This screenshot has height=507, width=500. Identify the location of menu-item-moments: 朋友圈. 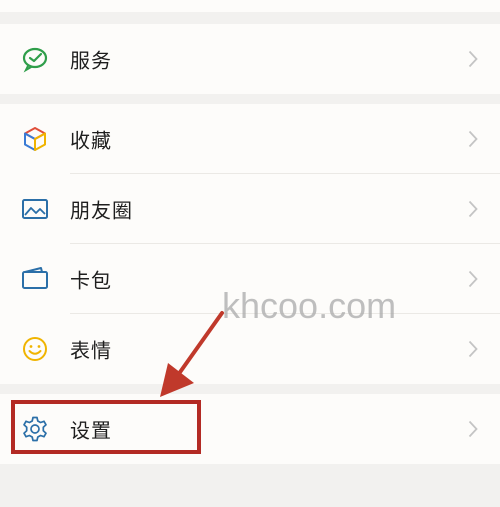
(250, 209).